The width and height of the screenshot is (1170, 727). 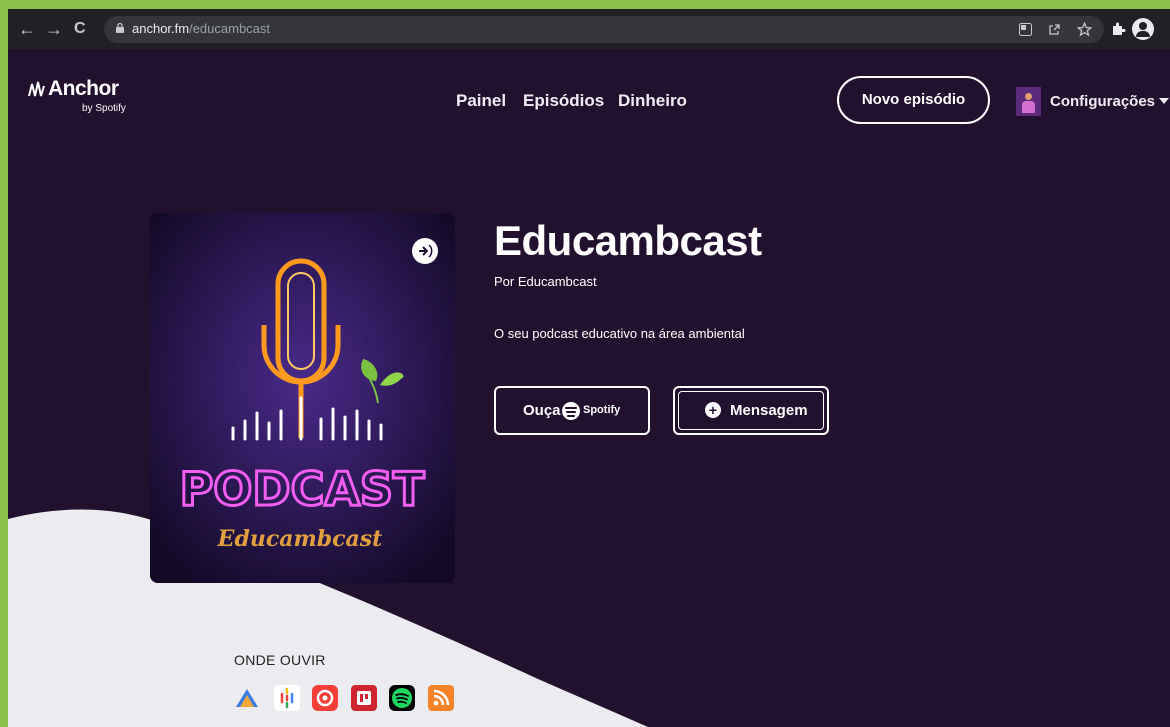 What do you see at coordinates (280, 660) in the screenshot?
I see `where-to-listen-heading: ONDE OUVIR` at bounding box center [280, 660].